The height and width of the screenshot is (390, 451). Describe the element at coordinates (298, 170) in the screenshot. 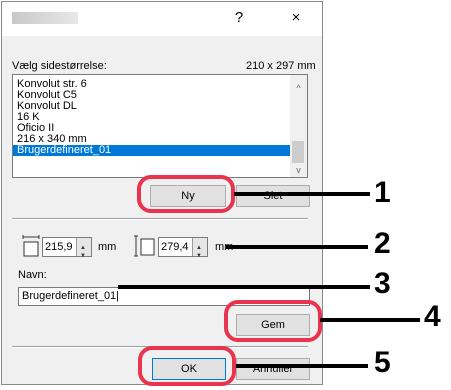

I see `scroll-down-icon: v` at that location.